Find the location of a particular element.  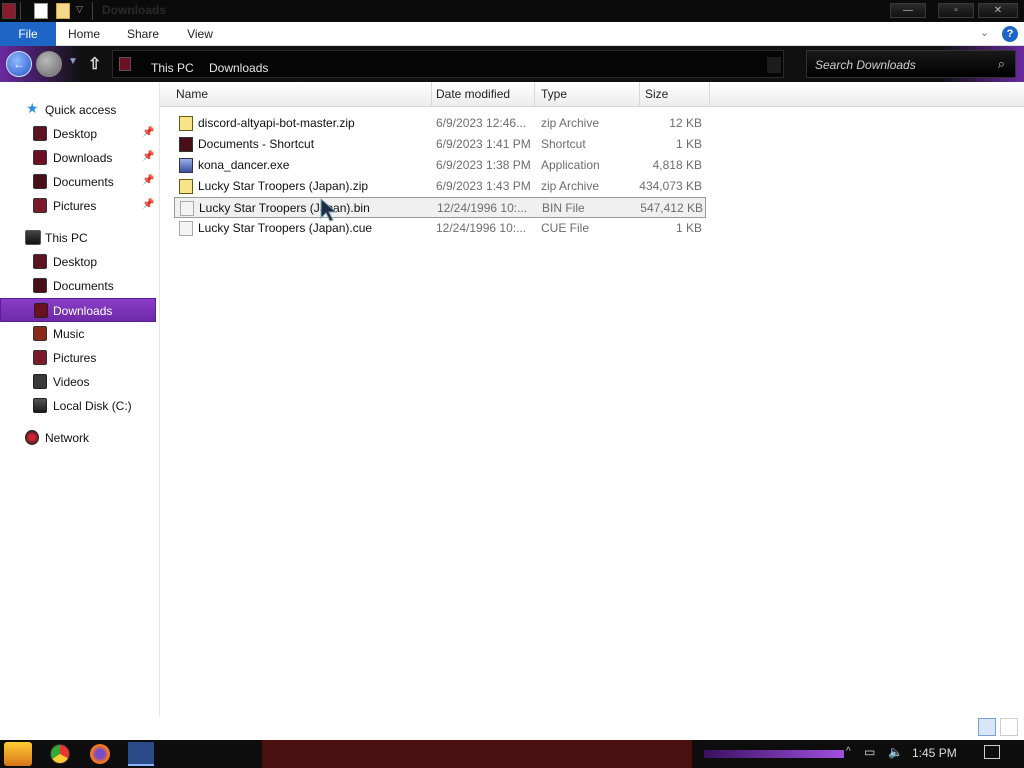

taskbar: ^ ▭ 🔈 1:45 PM is located at coordinates (512, 754).